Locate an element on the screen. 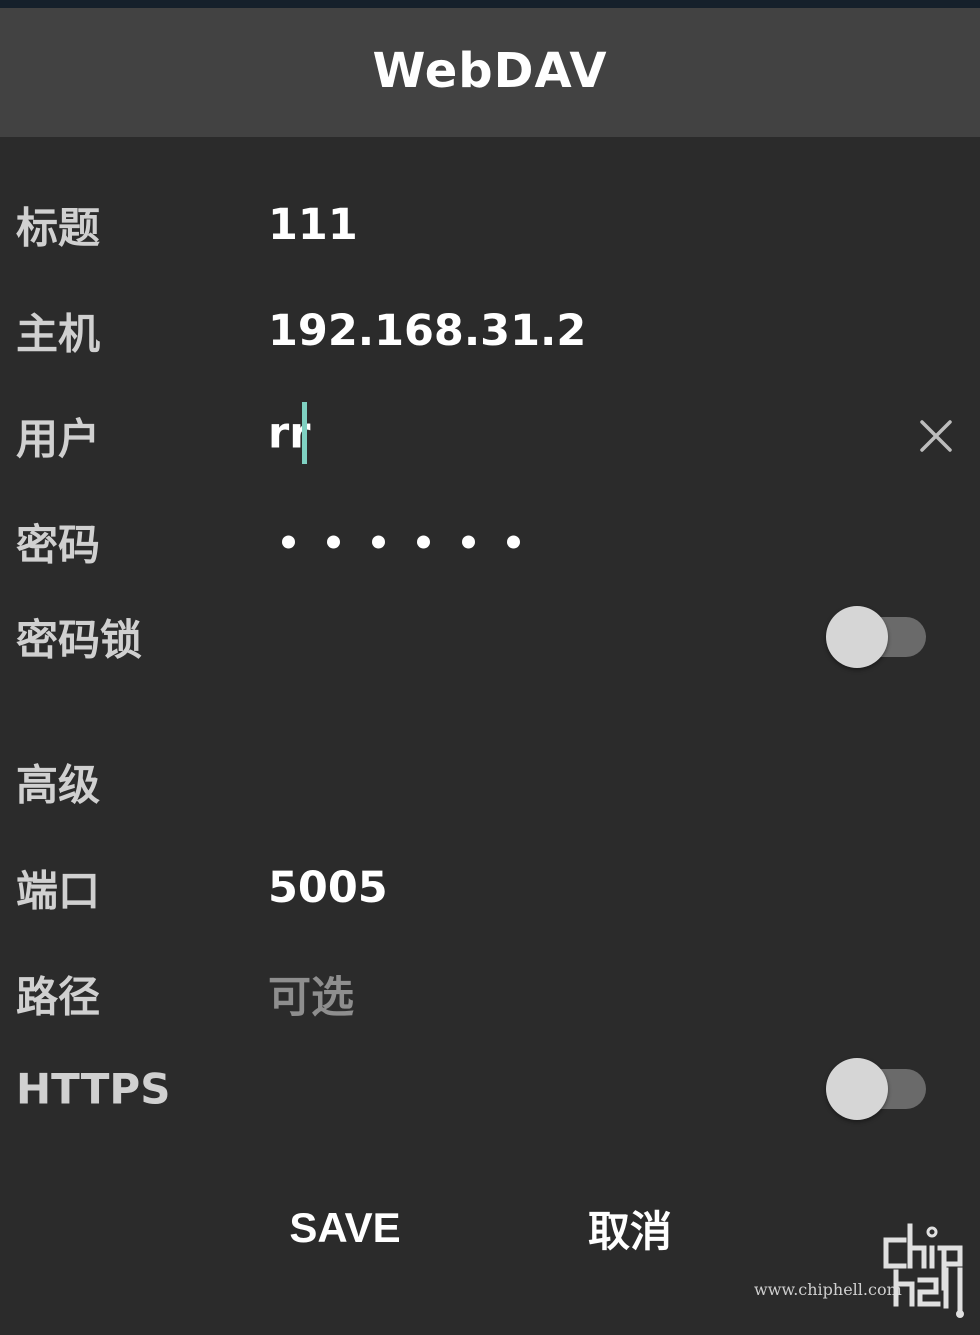 This screenshot has height=1335, width=980. user-input: rr is located at coordinates (289, 434).